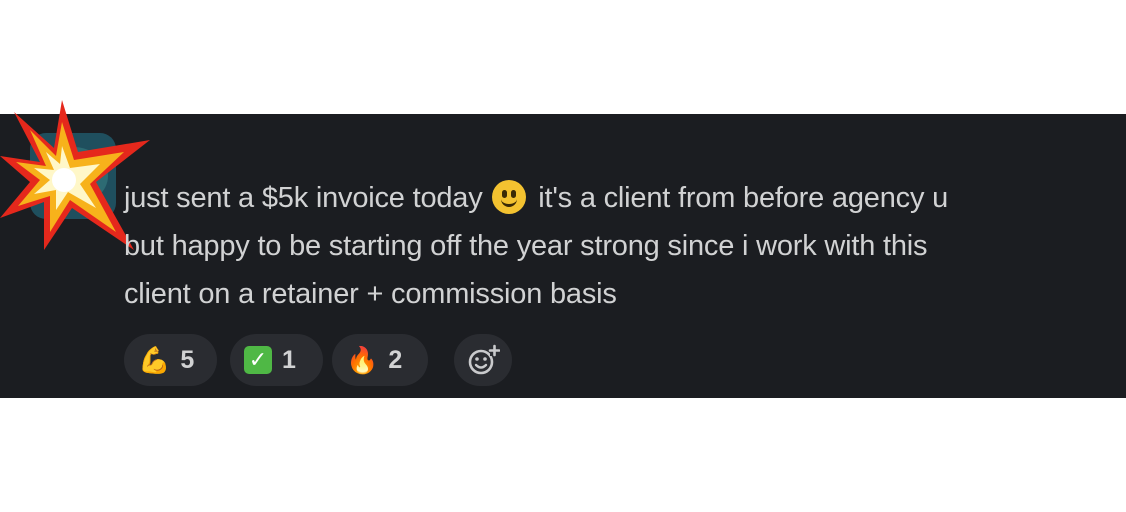 This screenshot has width=1126, height=512. I want to click on flexed-biceps-icon: 💪, so click(154, 360).